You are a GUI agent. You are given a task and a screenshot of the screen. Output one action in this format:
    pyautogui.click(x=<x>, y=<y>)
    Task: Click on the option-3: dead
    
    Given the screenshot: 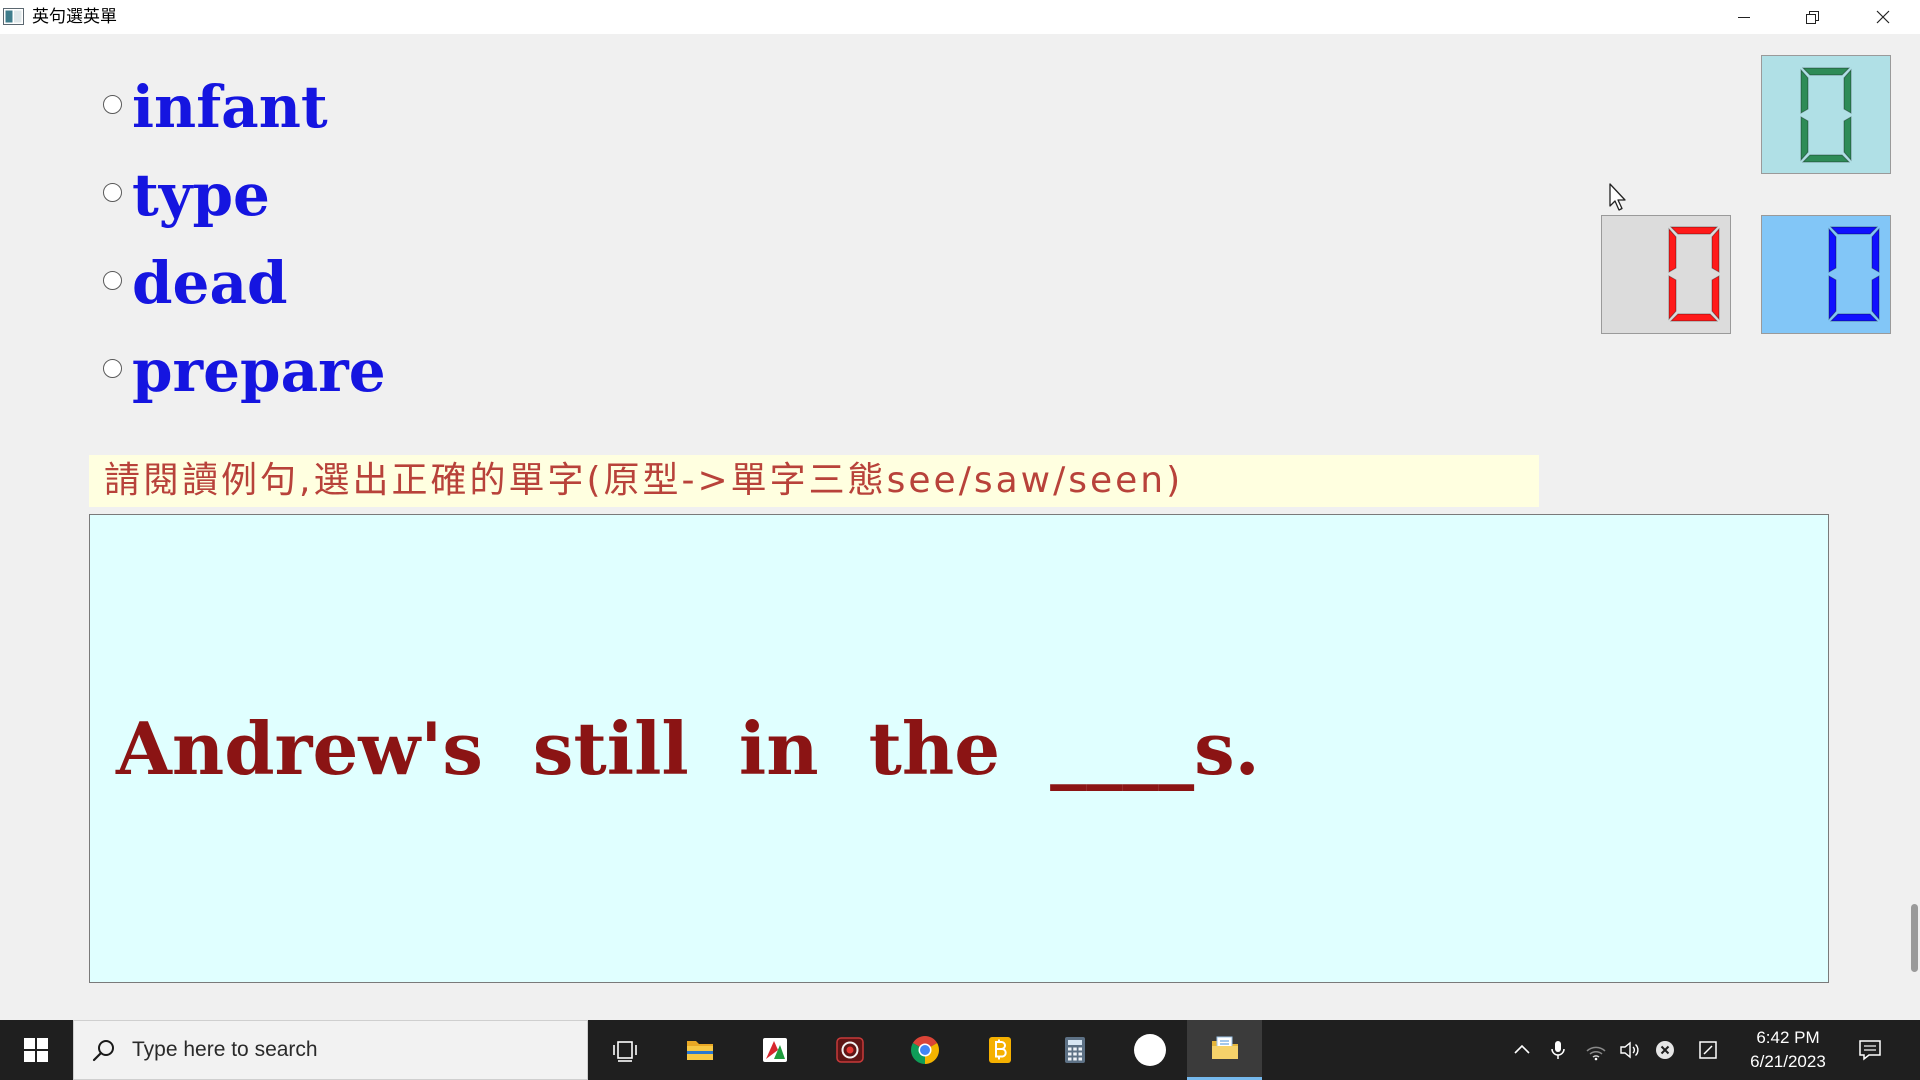 What is the action you would take?
    pyautogui.click(x=195, y=283)
    